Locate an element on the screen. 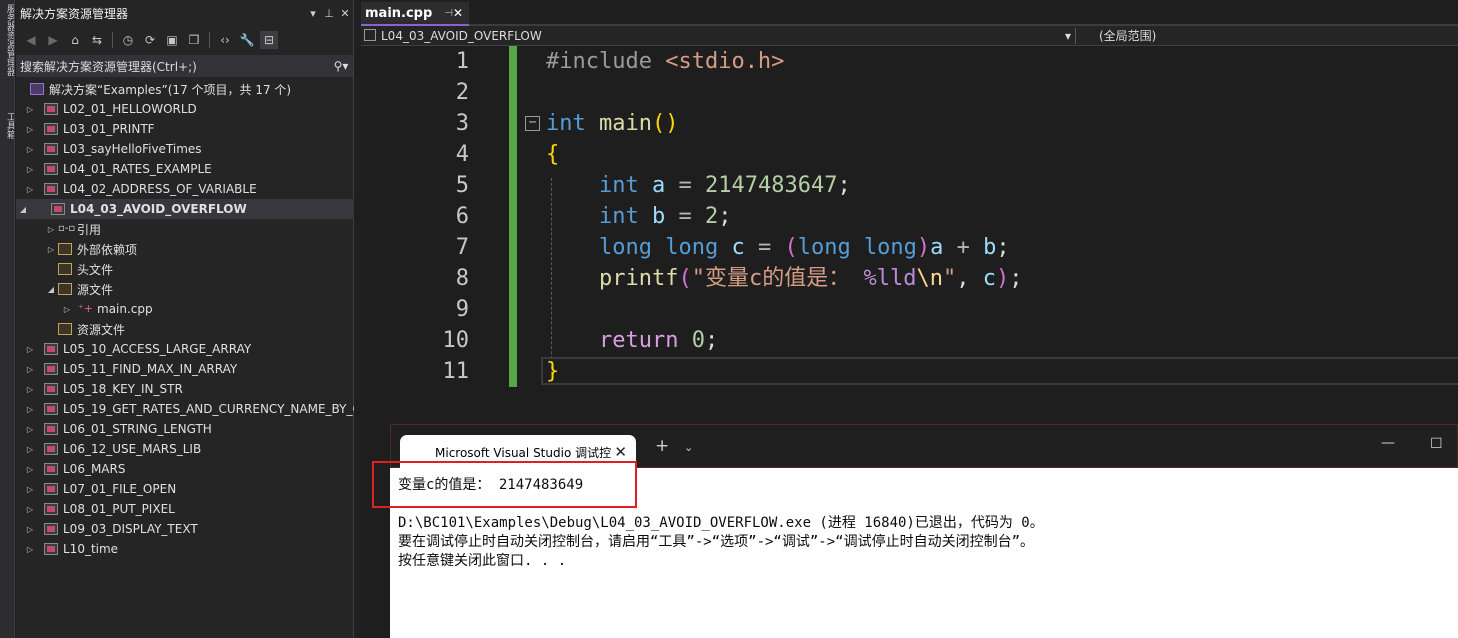 The image size is (1458, 638). preview-selected-icon: ⊟ is located at coordinates (269, 40).